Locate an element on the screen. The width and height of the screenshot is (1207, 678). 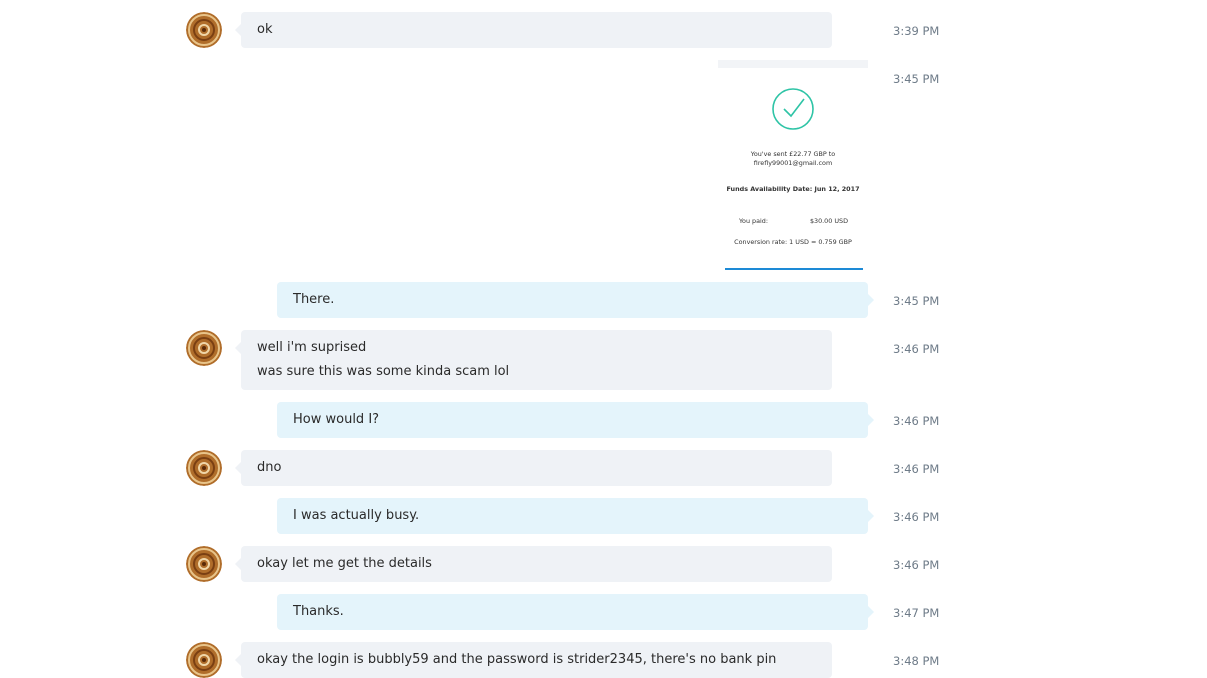
checkmark-circle-icon is located at coordinates (793, 109).